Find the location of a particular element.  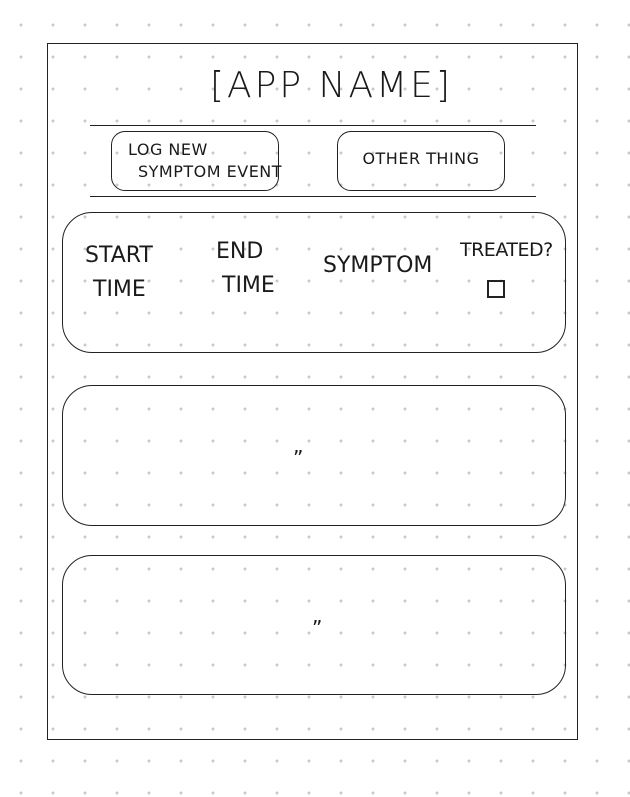

app-title: [APP NAME] is located at coordinates (331, 85).